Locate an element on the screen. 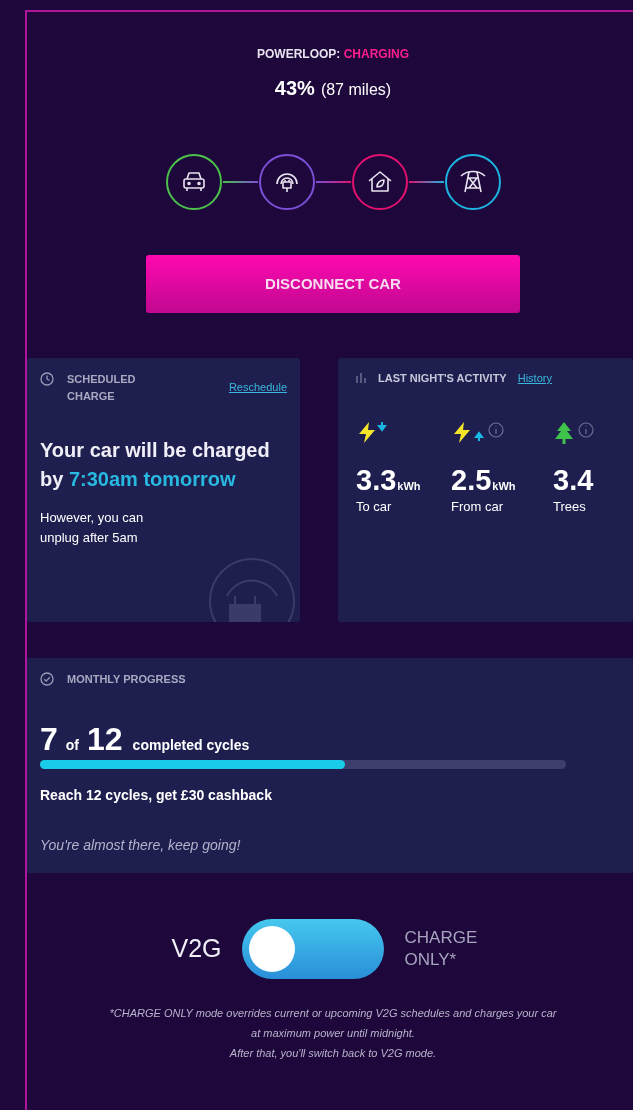 The height and width of the screenshot is (1110, 633). stat-value: 3.3 is located at coordinates (376, 479).